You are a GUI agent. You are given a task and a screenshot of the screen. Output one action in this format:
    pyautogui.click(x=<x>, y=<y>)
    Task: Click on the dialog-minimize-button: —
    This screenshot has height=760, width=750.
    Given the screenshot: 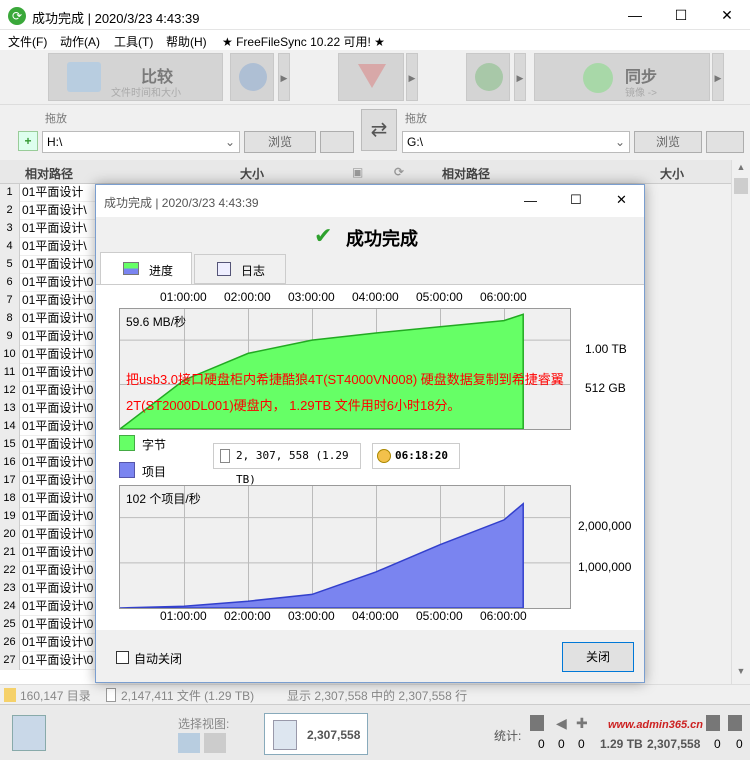 What is the action you would take?
    pyautogui.click(x=530, y=200)
    